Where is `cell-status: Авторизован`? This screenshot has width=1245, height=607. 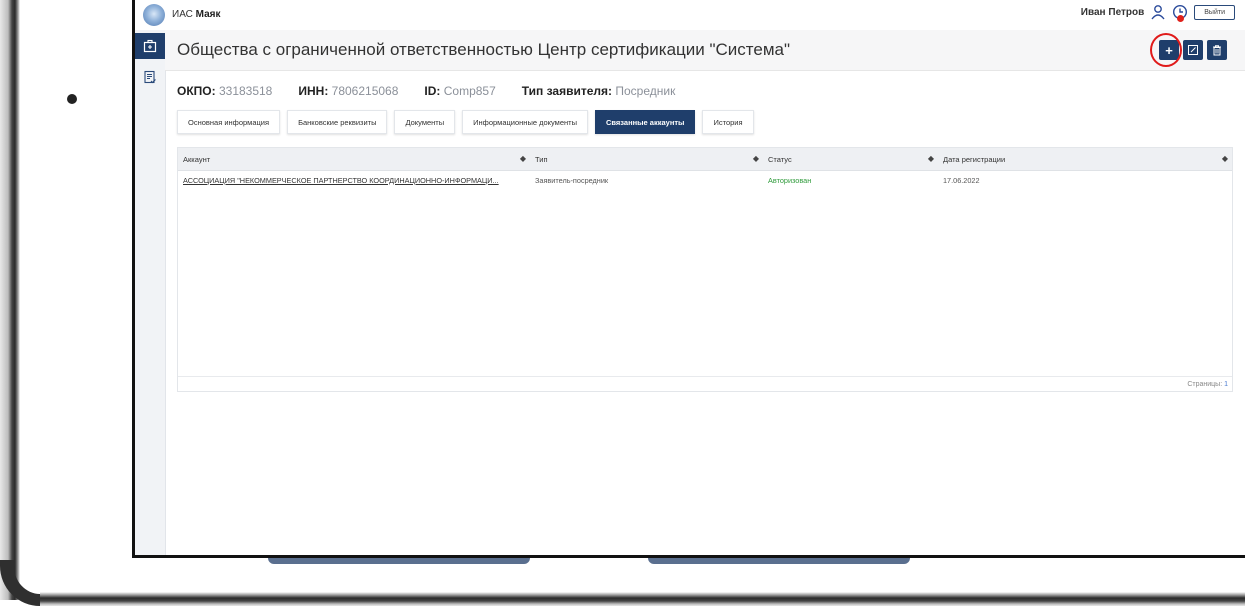
cell-status: Авторизован is located at coordinates (790, 180).